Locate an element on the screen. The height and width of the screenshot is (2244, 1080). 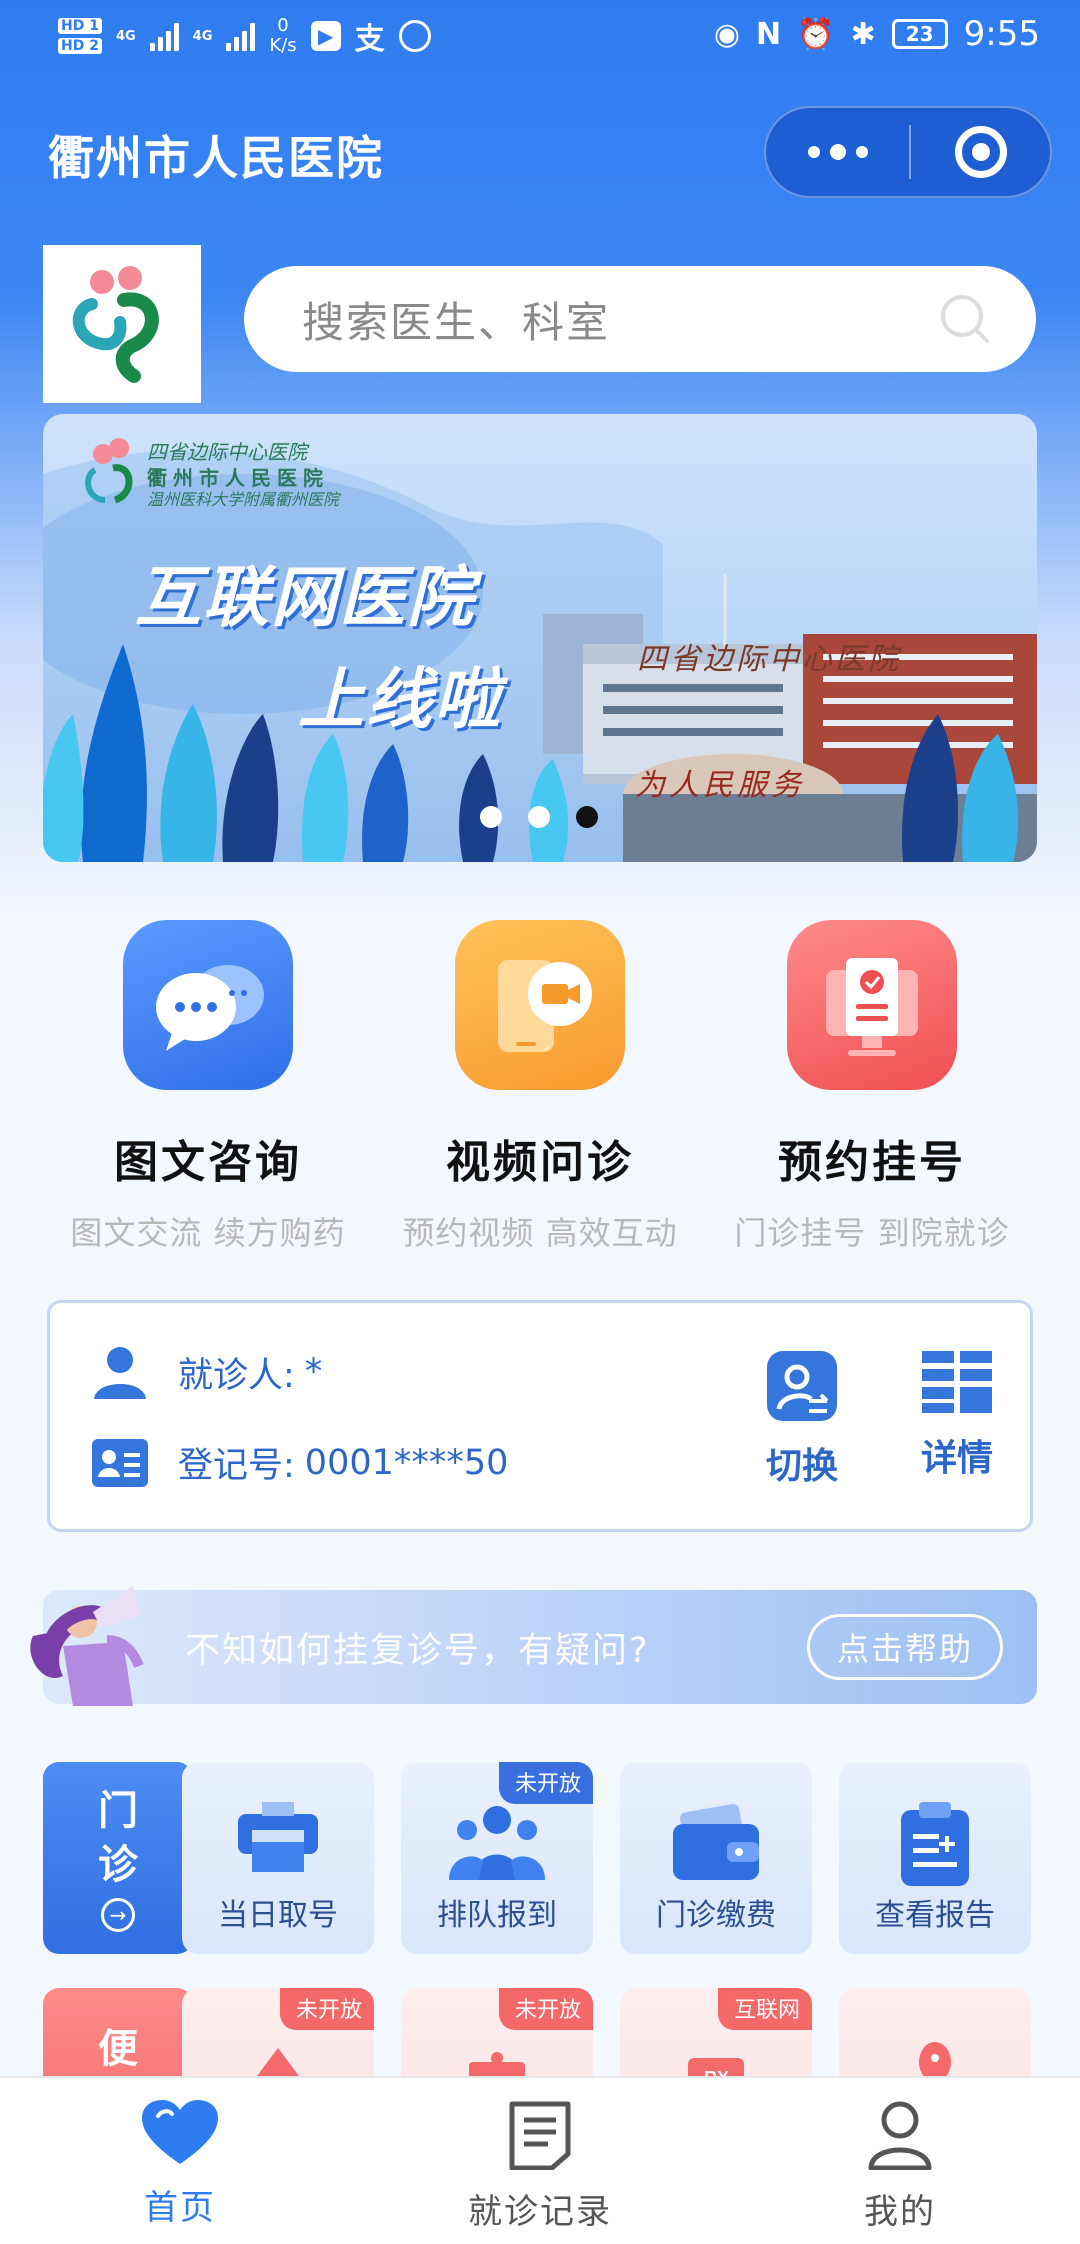
patient-reg-value: 0001****50 is located at coordinates (406, 1462).